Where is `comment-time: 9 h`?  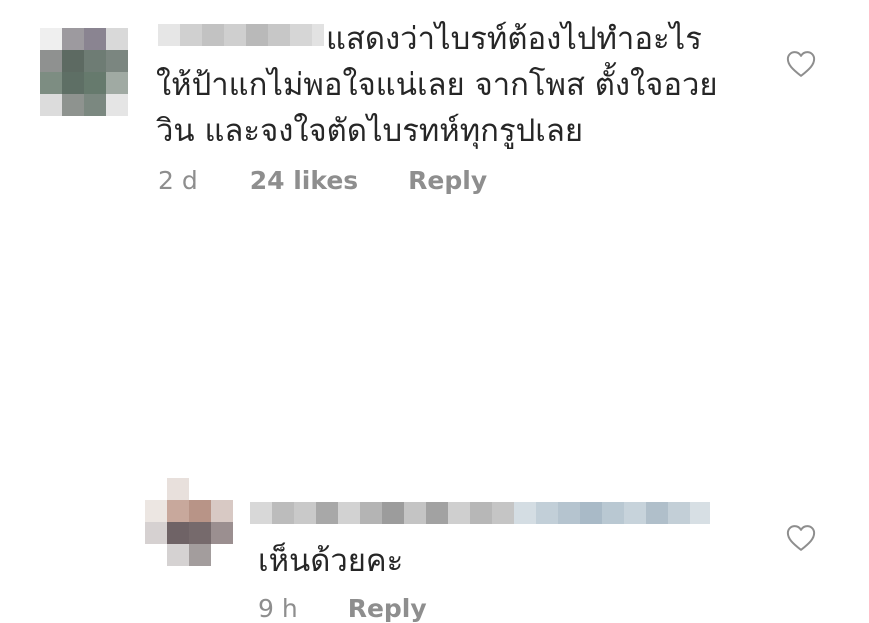
comment-time: 9 h is located at coordinates (278, 608).